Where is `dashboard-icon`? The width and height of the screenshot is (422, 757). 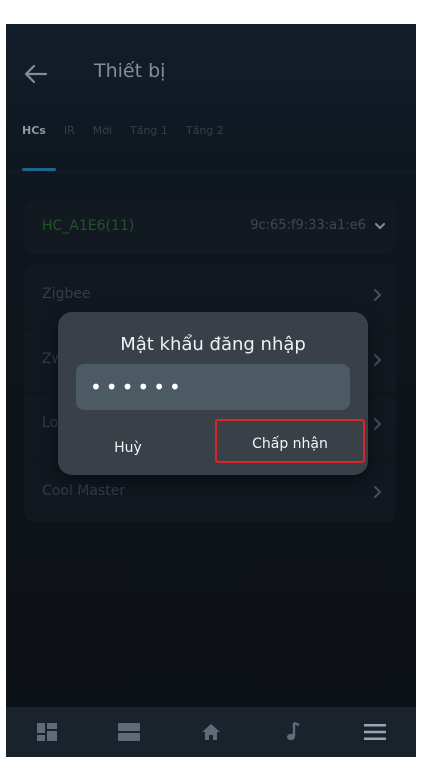 dashboard-icon is located at coordinates (47, 732).